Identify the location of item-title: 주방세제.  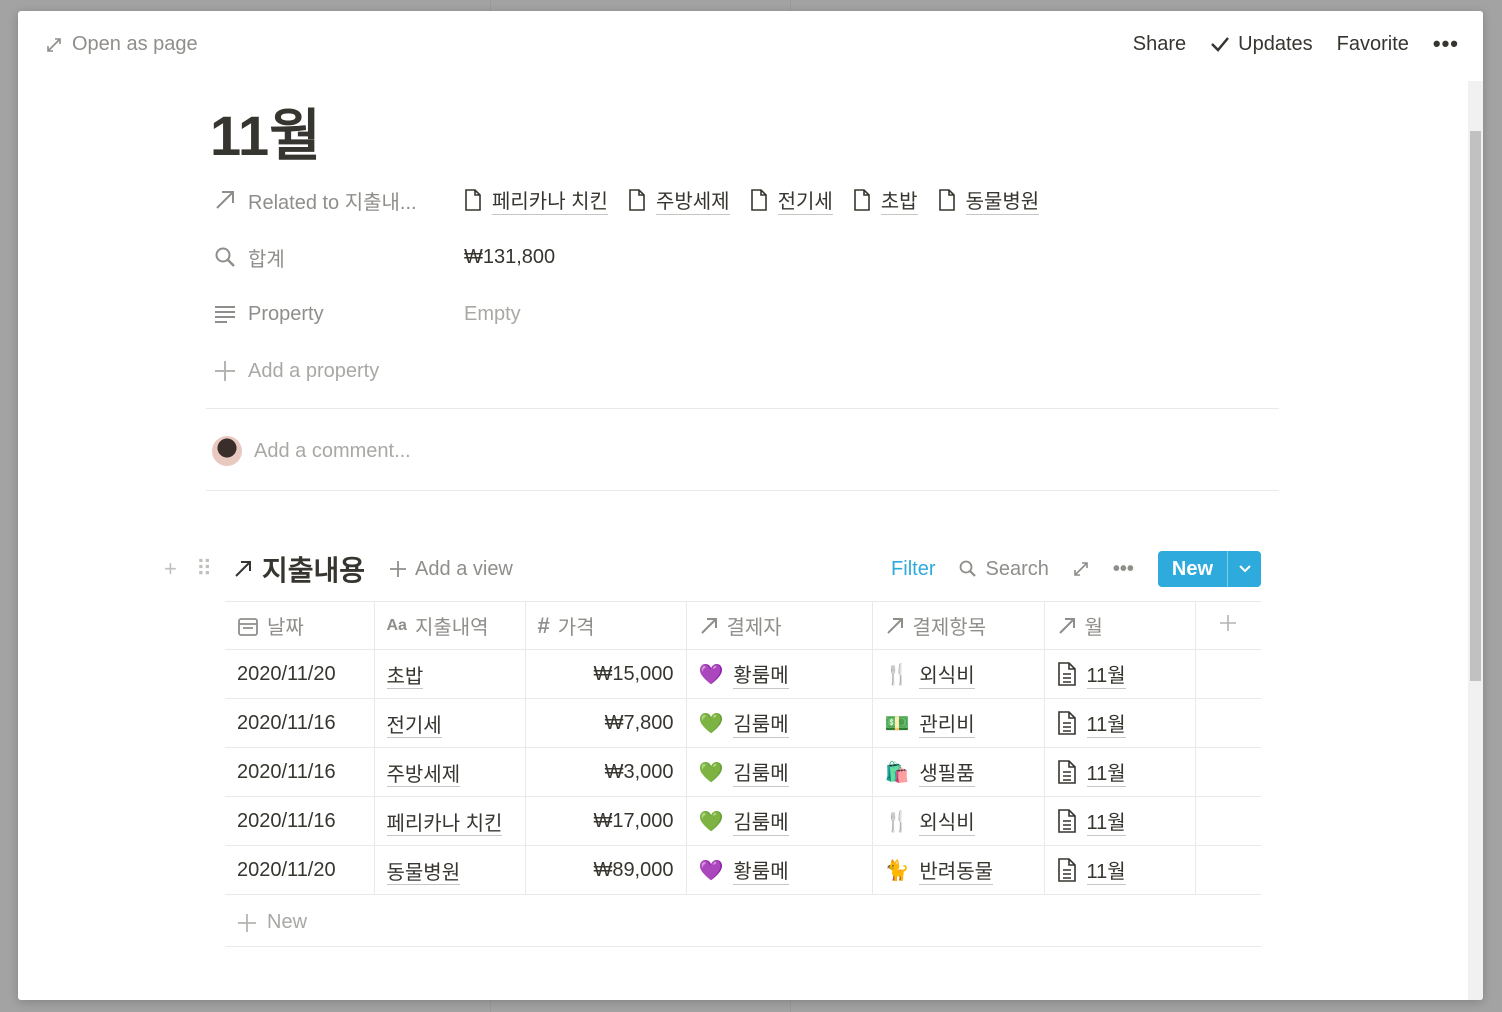
(423, 775).